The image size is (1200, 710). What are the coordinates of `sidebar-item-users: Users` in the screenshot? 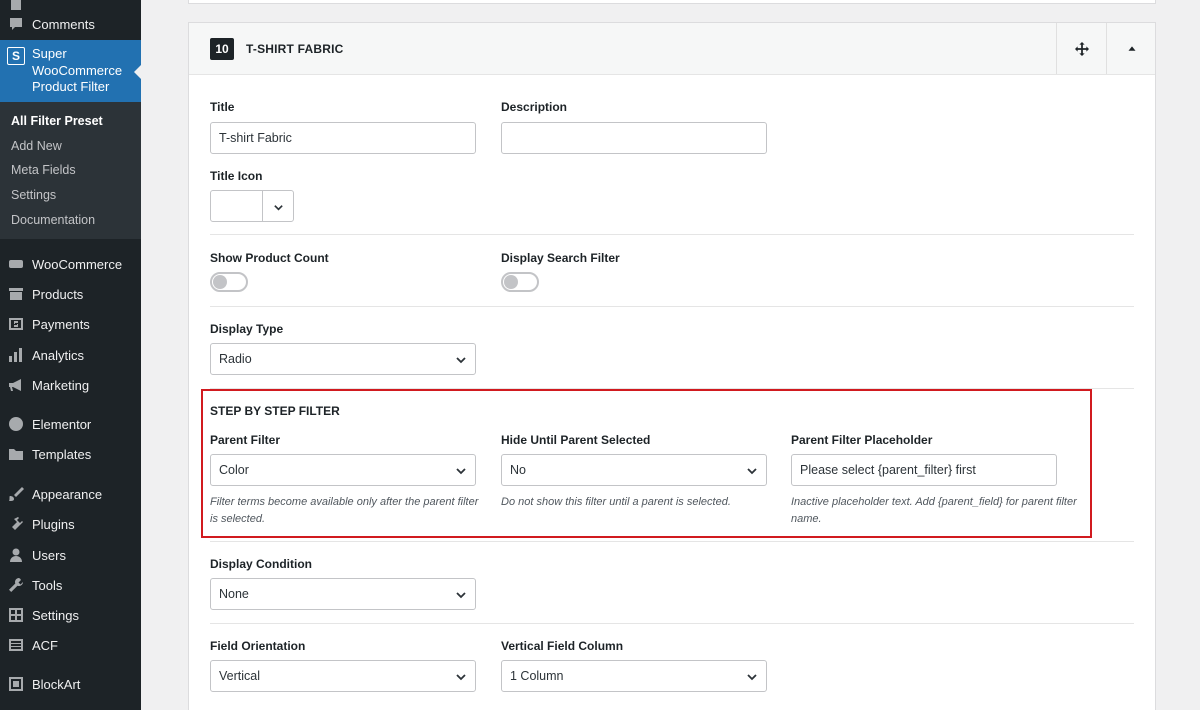 It's located at (70, 555).